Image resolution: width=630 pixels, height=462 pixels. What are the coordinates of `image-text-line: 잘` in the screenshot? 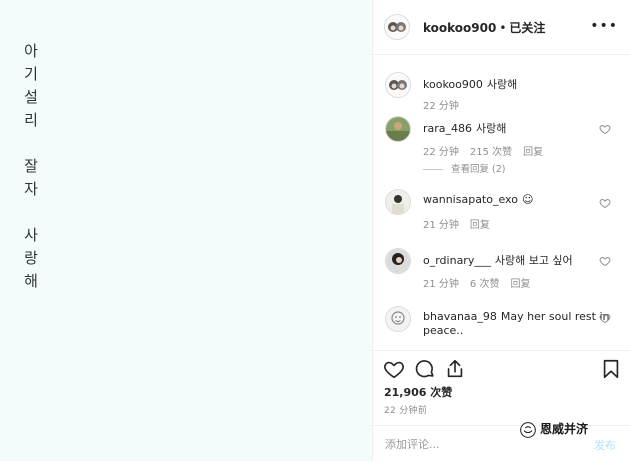 It's located at (31, 166).